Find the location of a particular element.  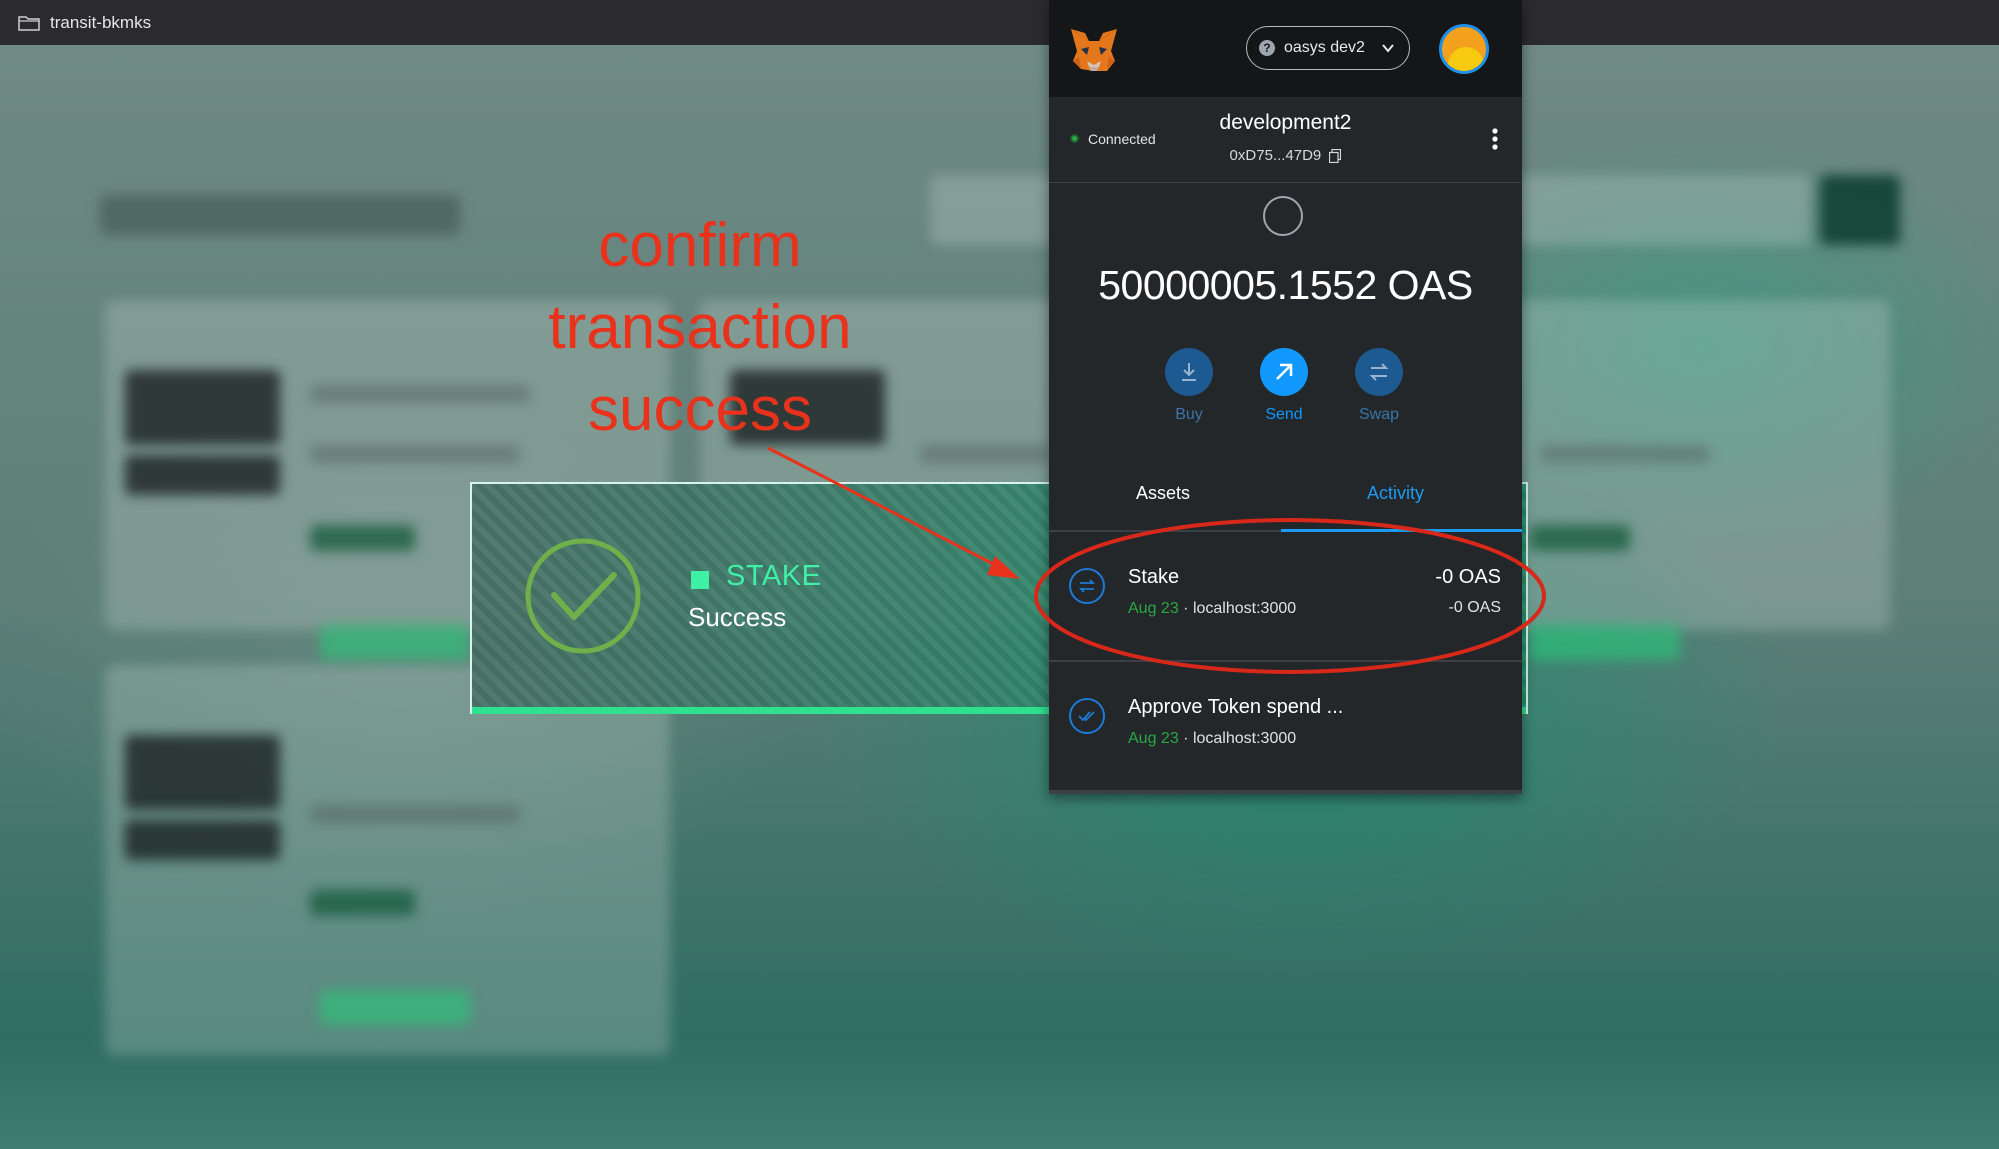

double-check-icon is located at coordinates (1086, 716).